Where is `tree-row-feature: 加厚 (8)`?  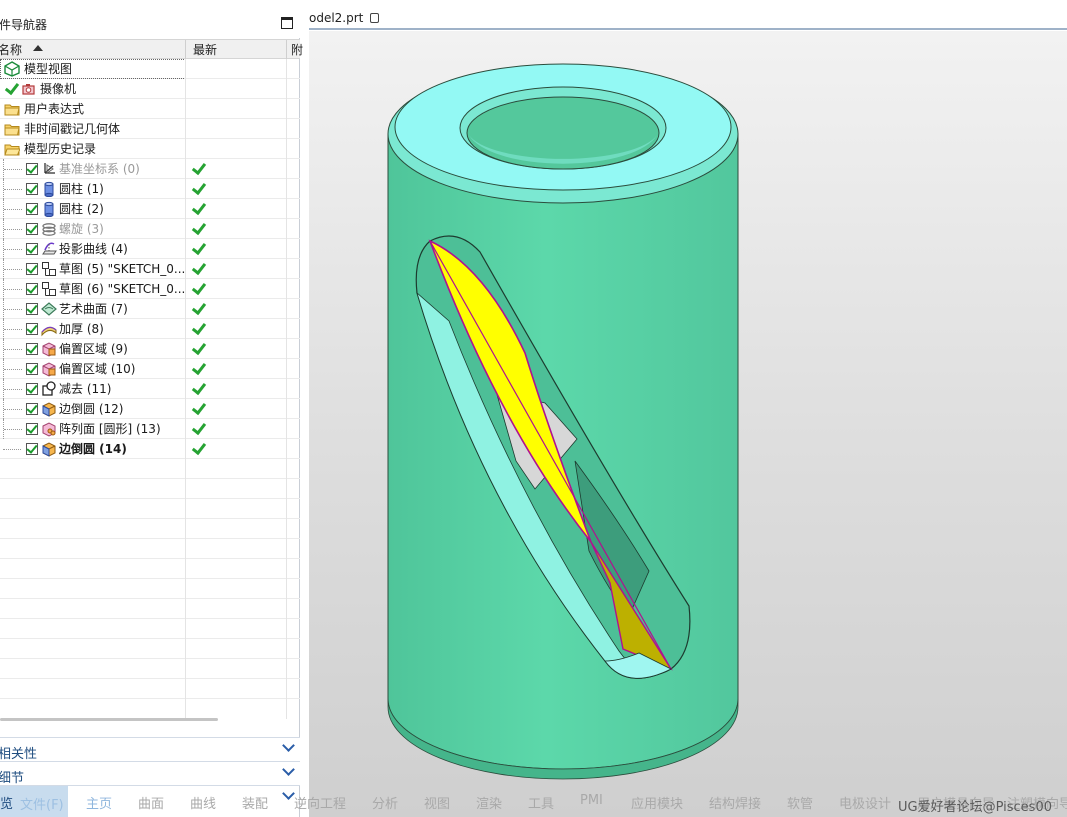 tree-row-feature: 加厚 (8) is located at coordinates (150, 329).